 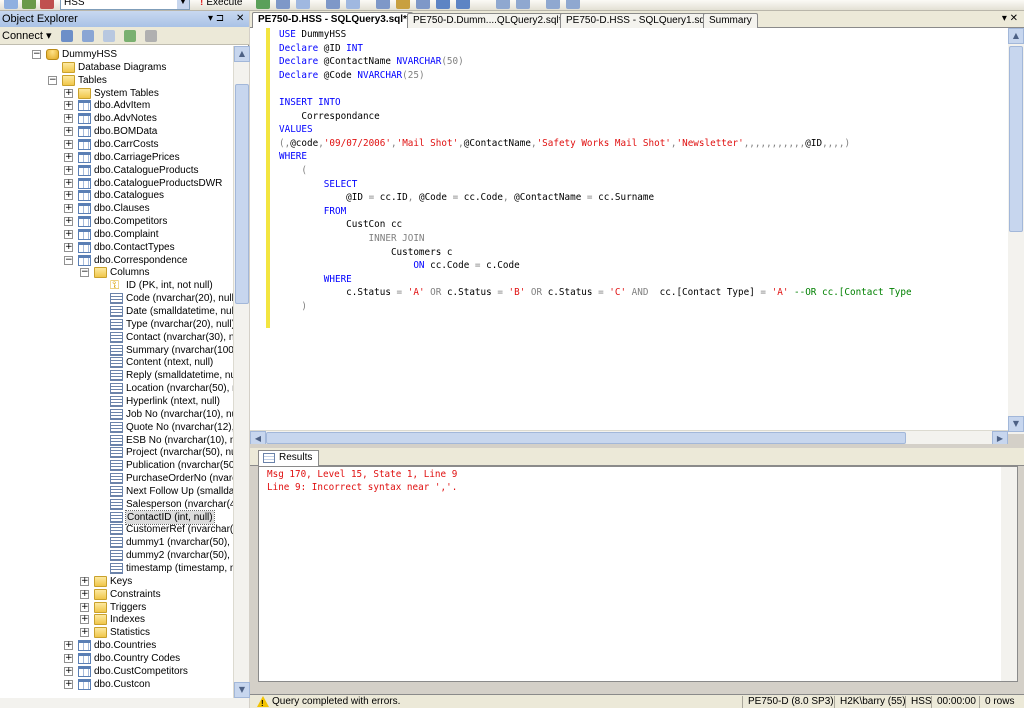 I want to click on tree-node: Summary (nvarchar(100), nu, so click(x=116, y=350).